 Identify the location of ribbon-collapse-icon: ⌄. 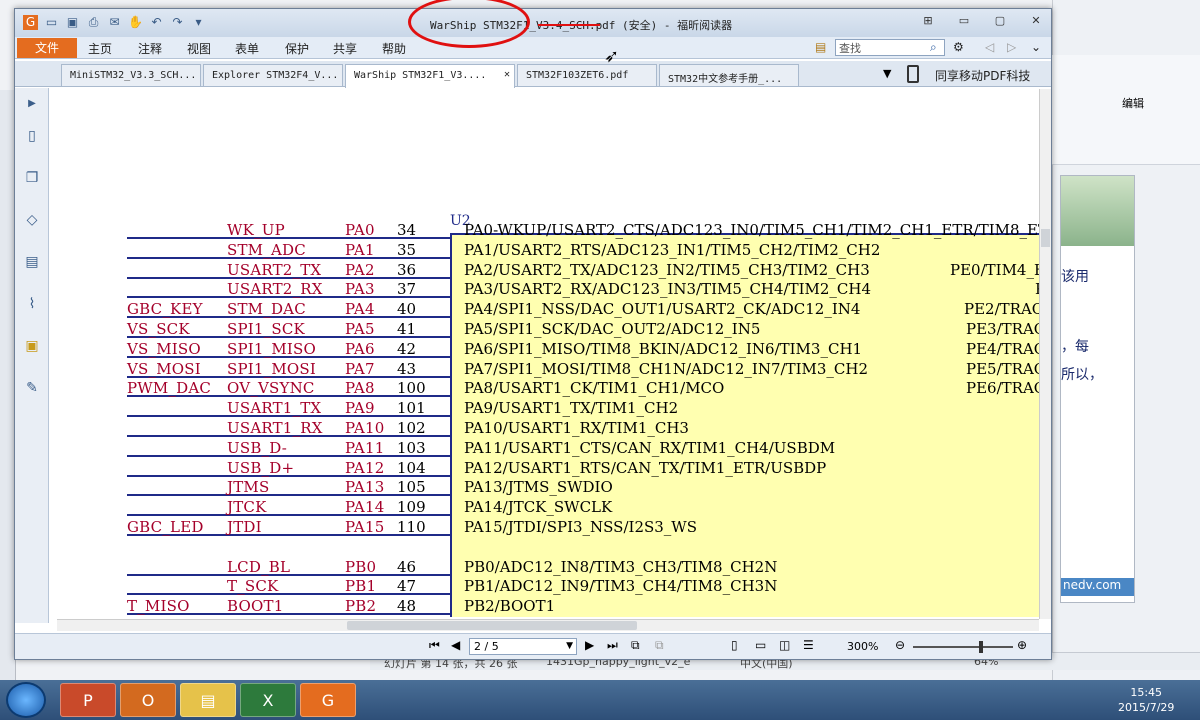
(1036, 47).